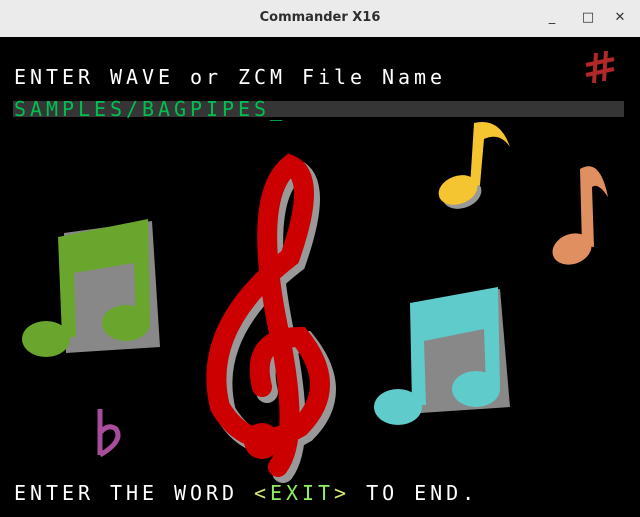  Describe the element at coordinates (342, 493) in the screenshot. I see `bracket-right: >` at that location.